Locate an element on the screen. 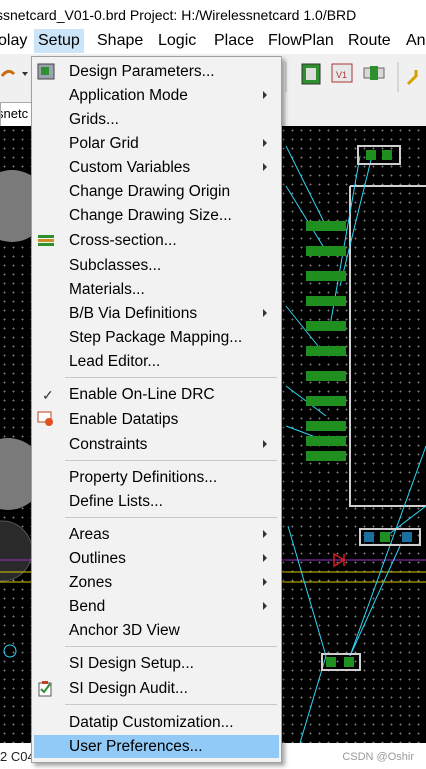 This screenshot has width=426, height=769. menu-item-custom-variables: Custom Variables is located at coordinates (156, 167).